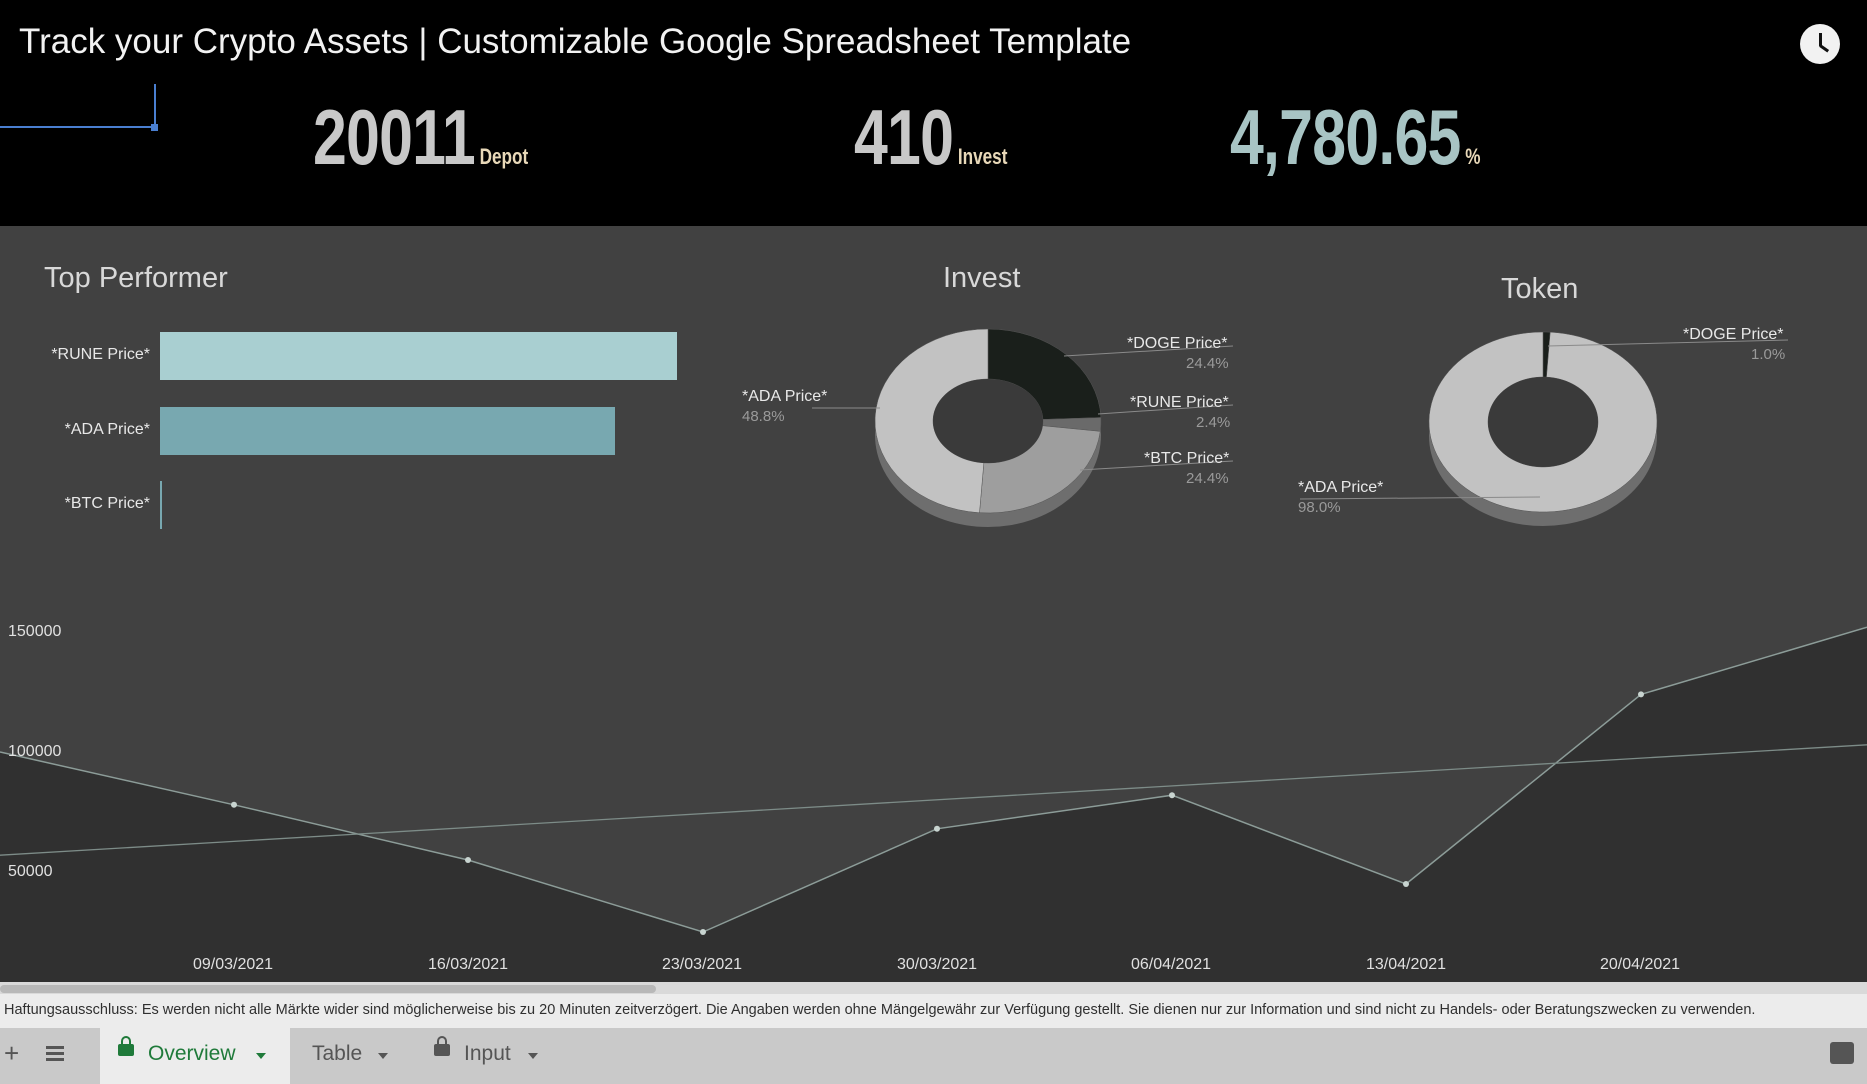 The height and width of the screenshot is (1084, 1867). Describe the element at coordinates (702, 964) in the screenshot. I see `x-tick-3: 23/03/2021` at that location.